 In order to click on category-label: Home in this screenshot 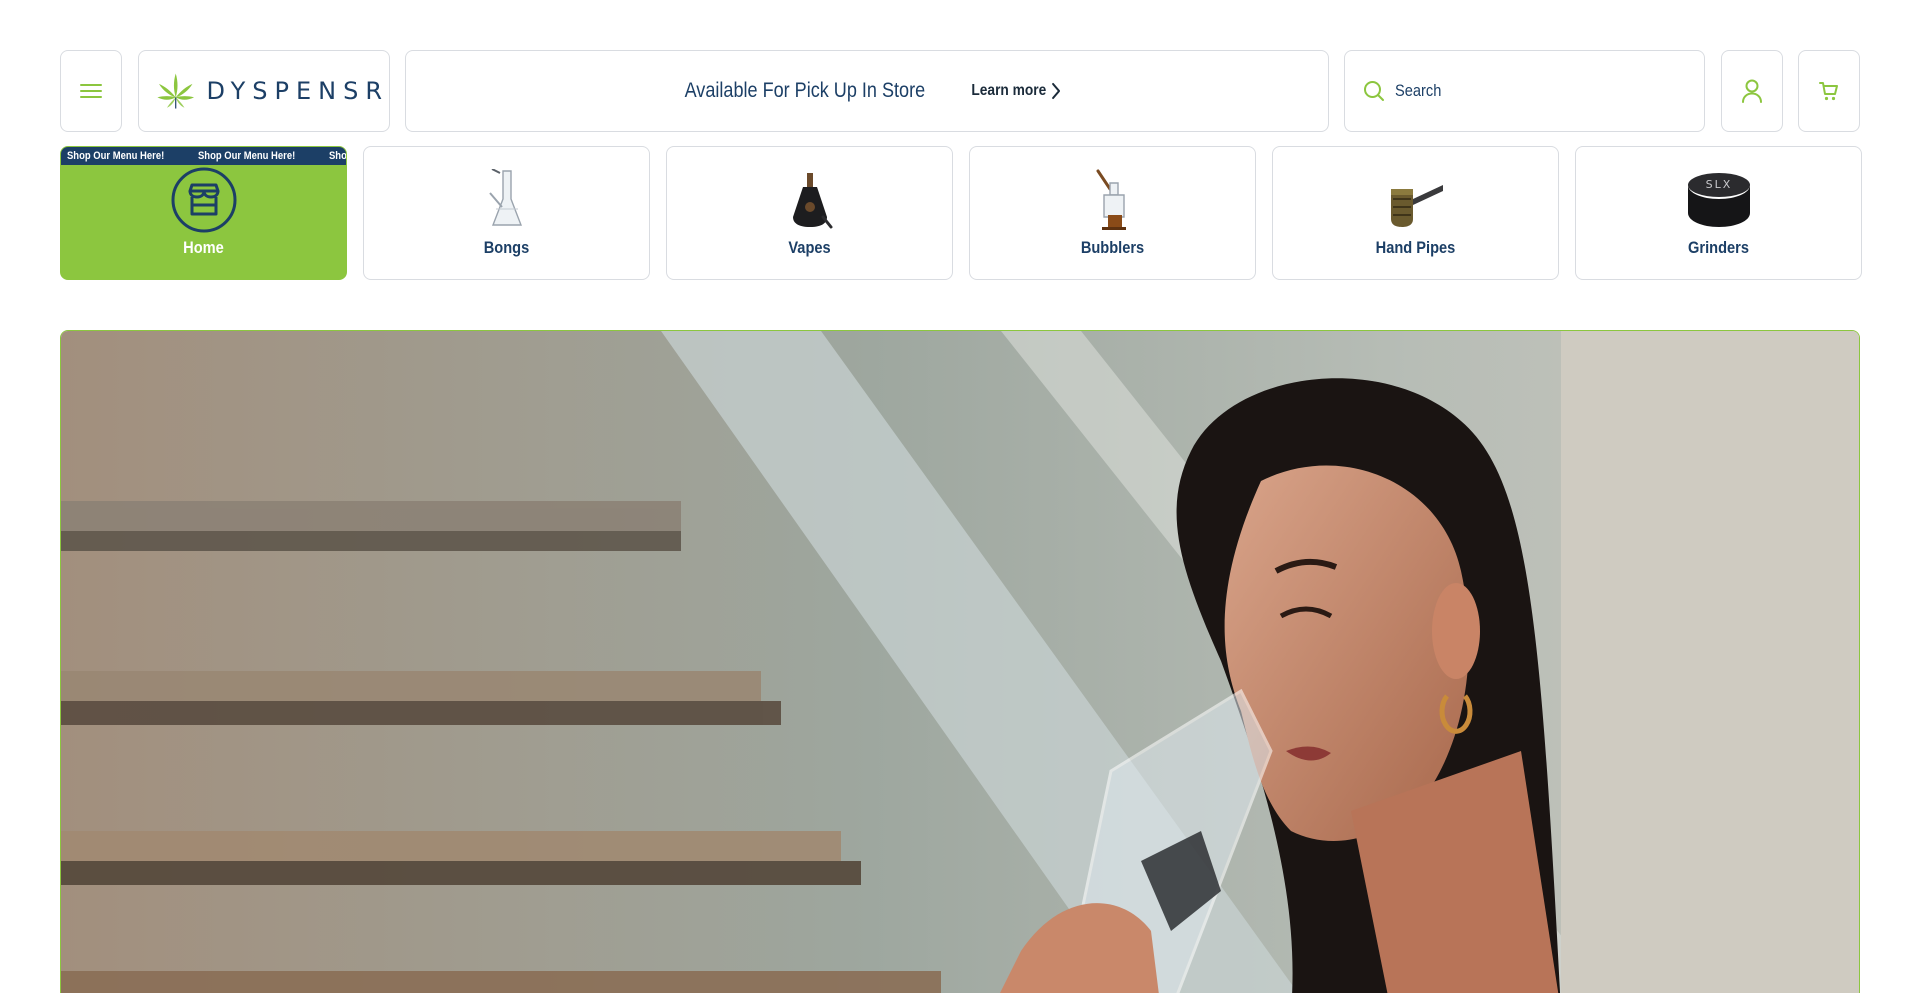, I will do `click(203, 247)`.